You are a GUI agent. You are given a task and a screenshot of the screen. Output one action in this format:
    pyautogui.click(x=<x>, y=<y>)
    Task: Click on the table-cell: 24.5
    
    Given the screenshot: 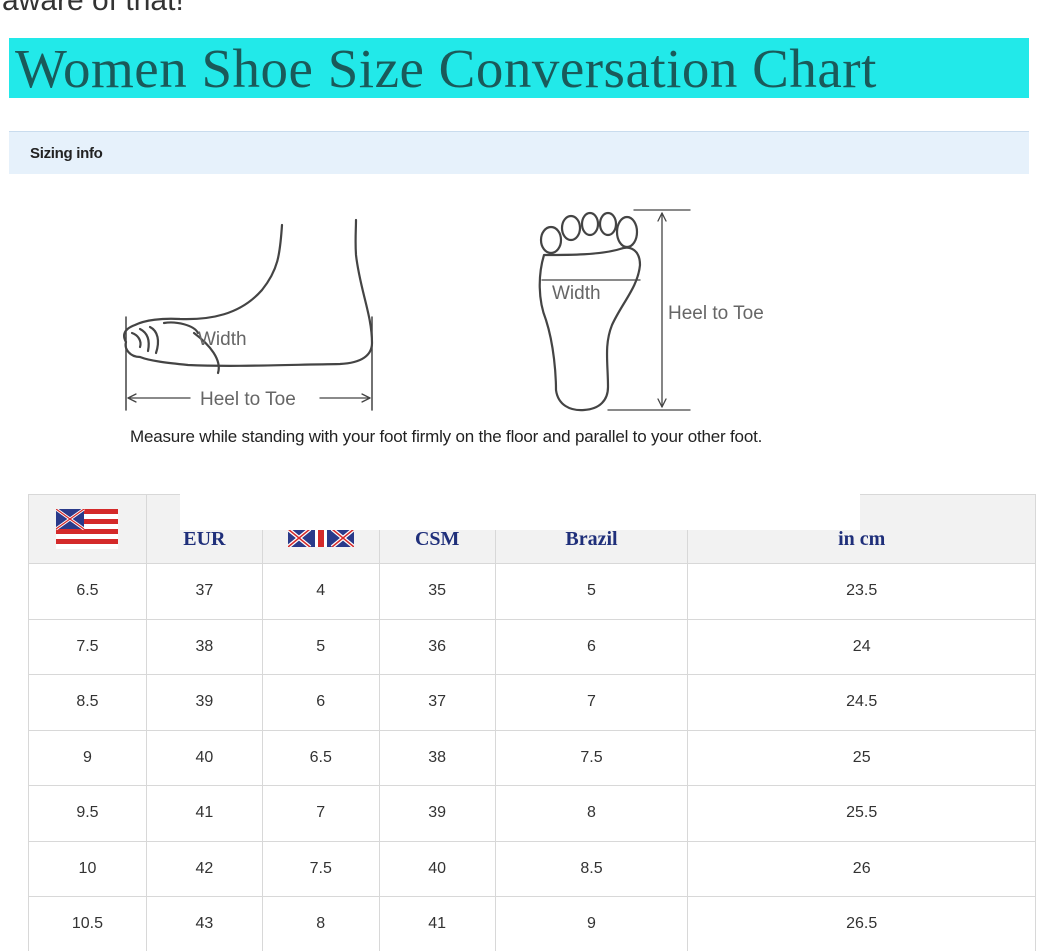 What is the action you would take?
    pyautogui.click(x=861, y=702)
    